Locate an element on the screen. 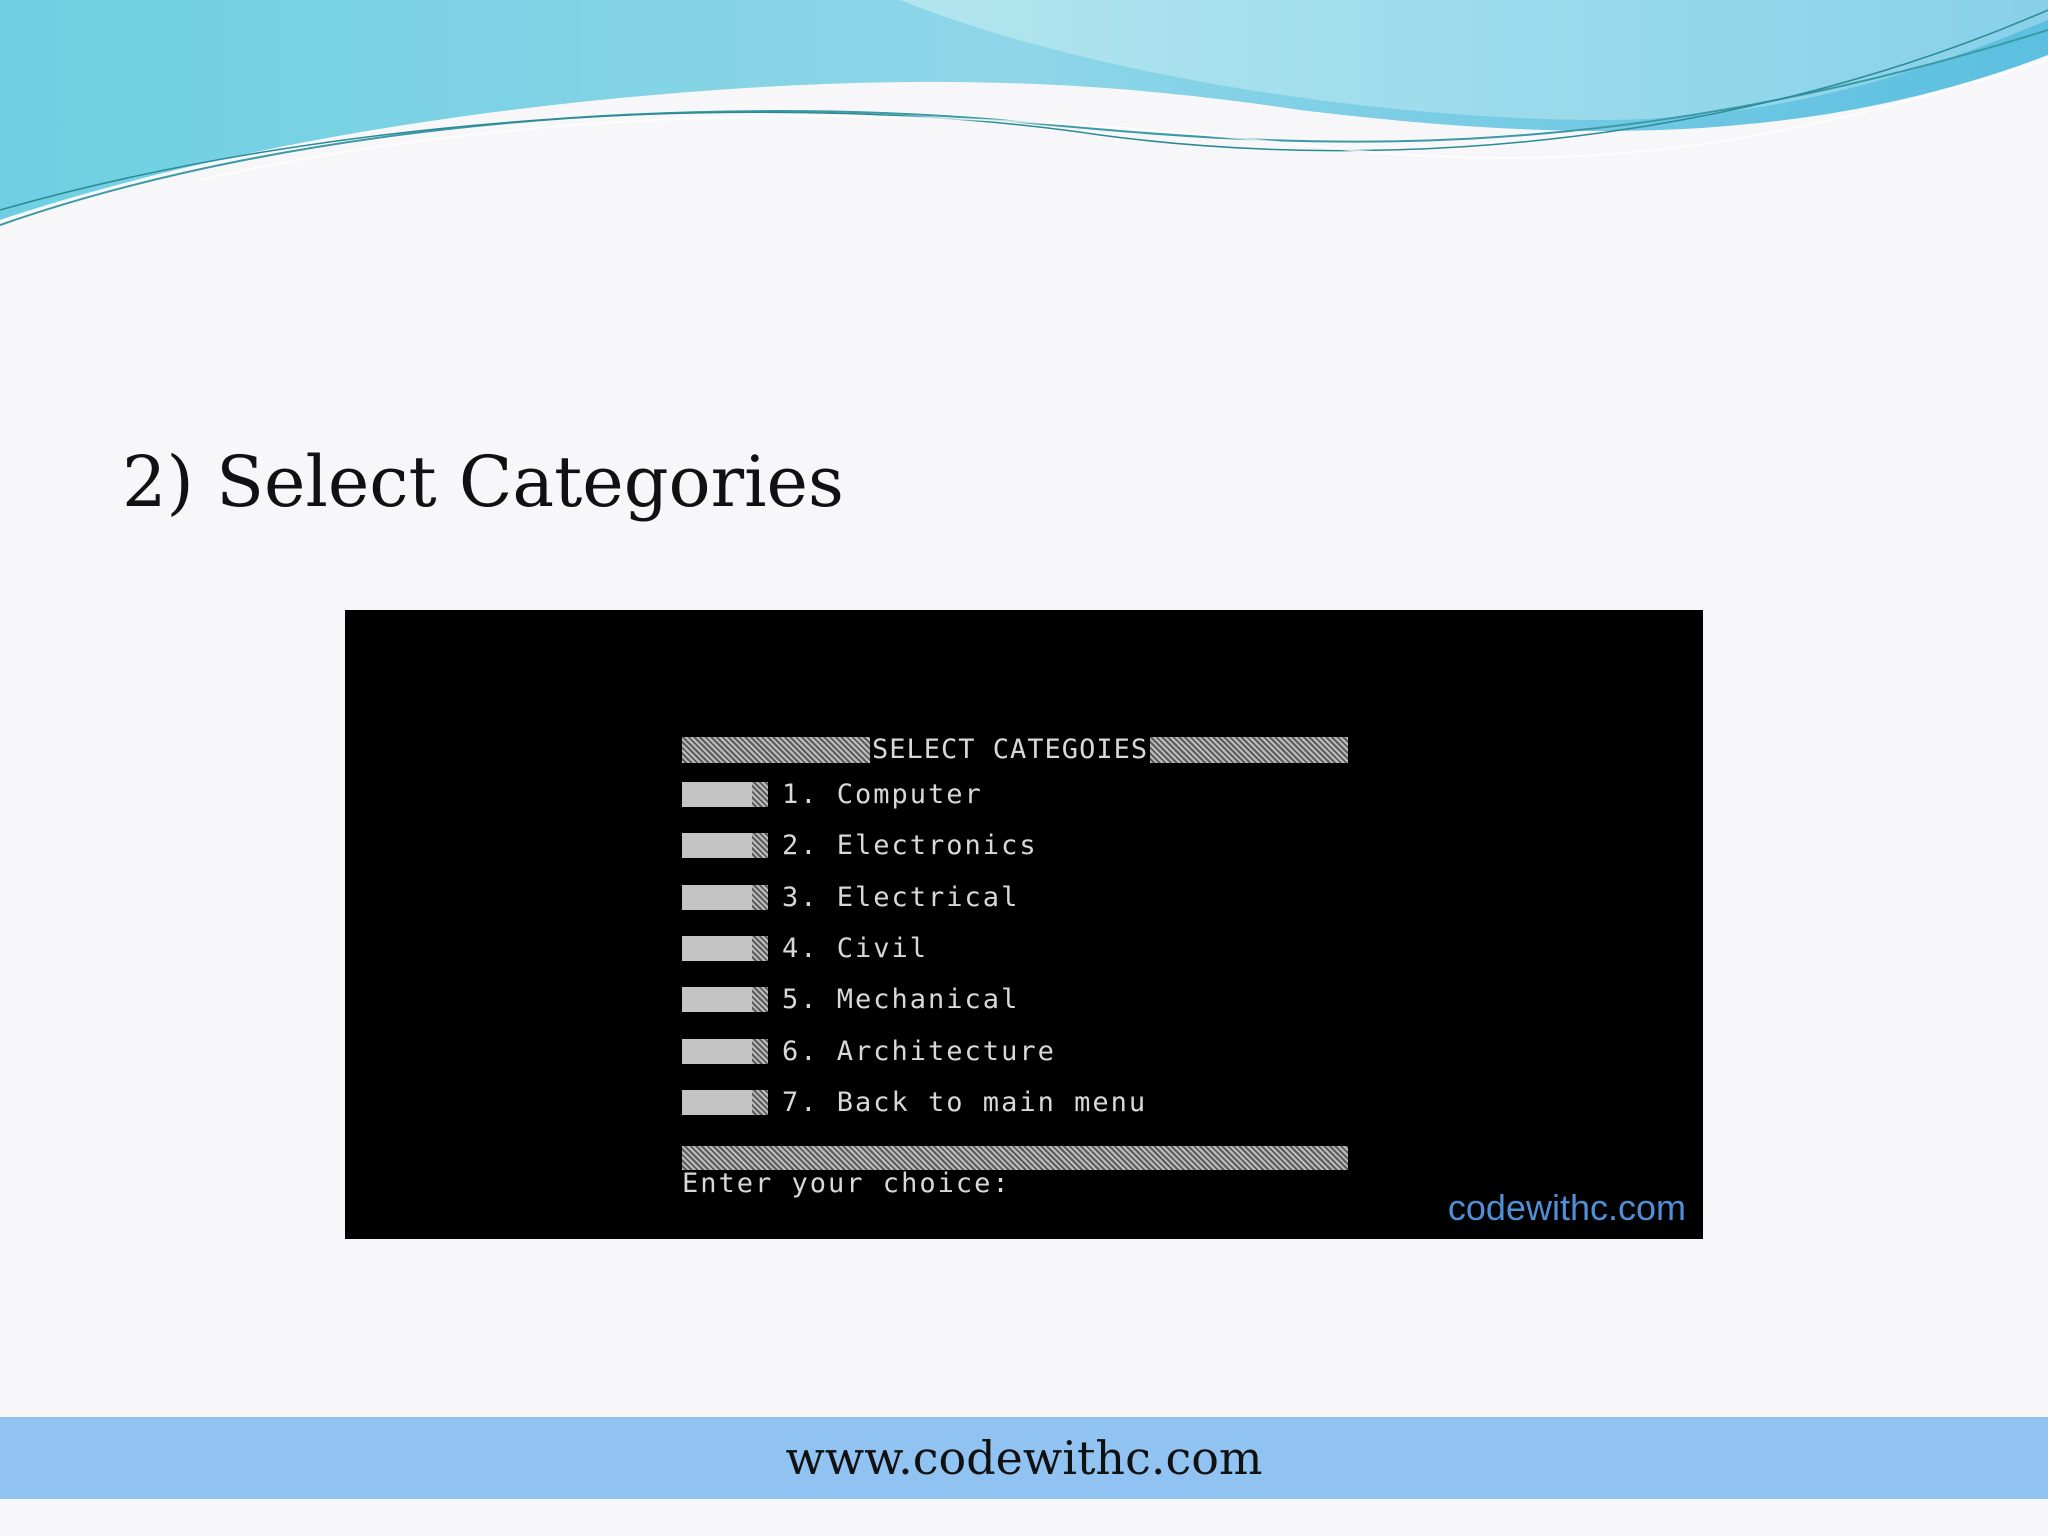 The width and height of the screenshot is (2048, 1536). menu-item-mechanical: 5. Mechanical is located at coordinates (851, 999).